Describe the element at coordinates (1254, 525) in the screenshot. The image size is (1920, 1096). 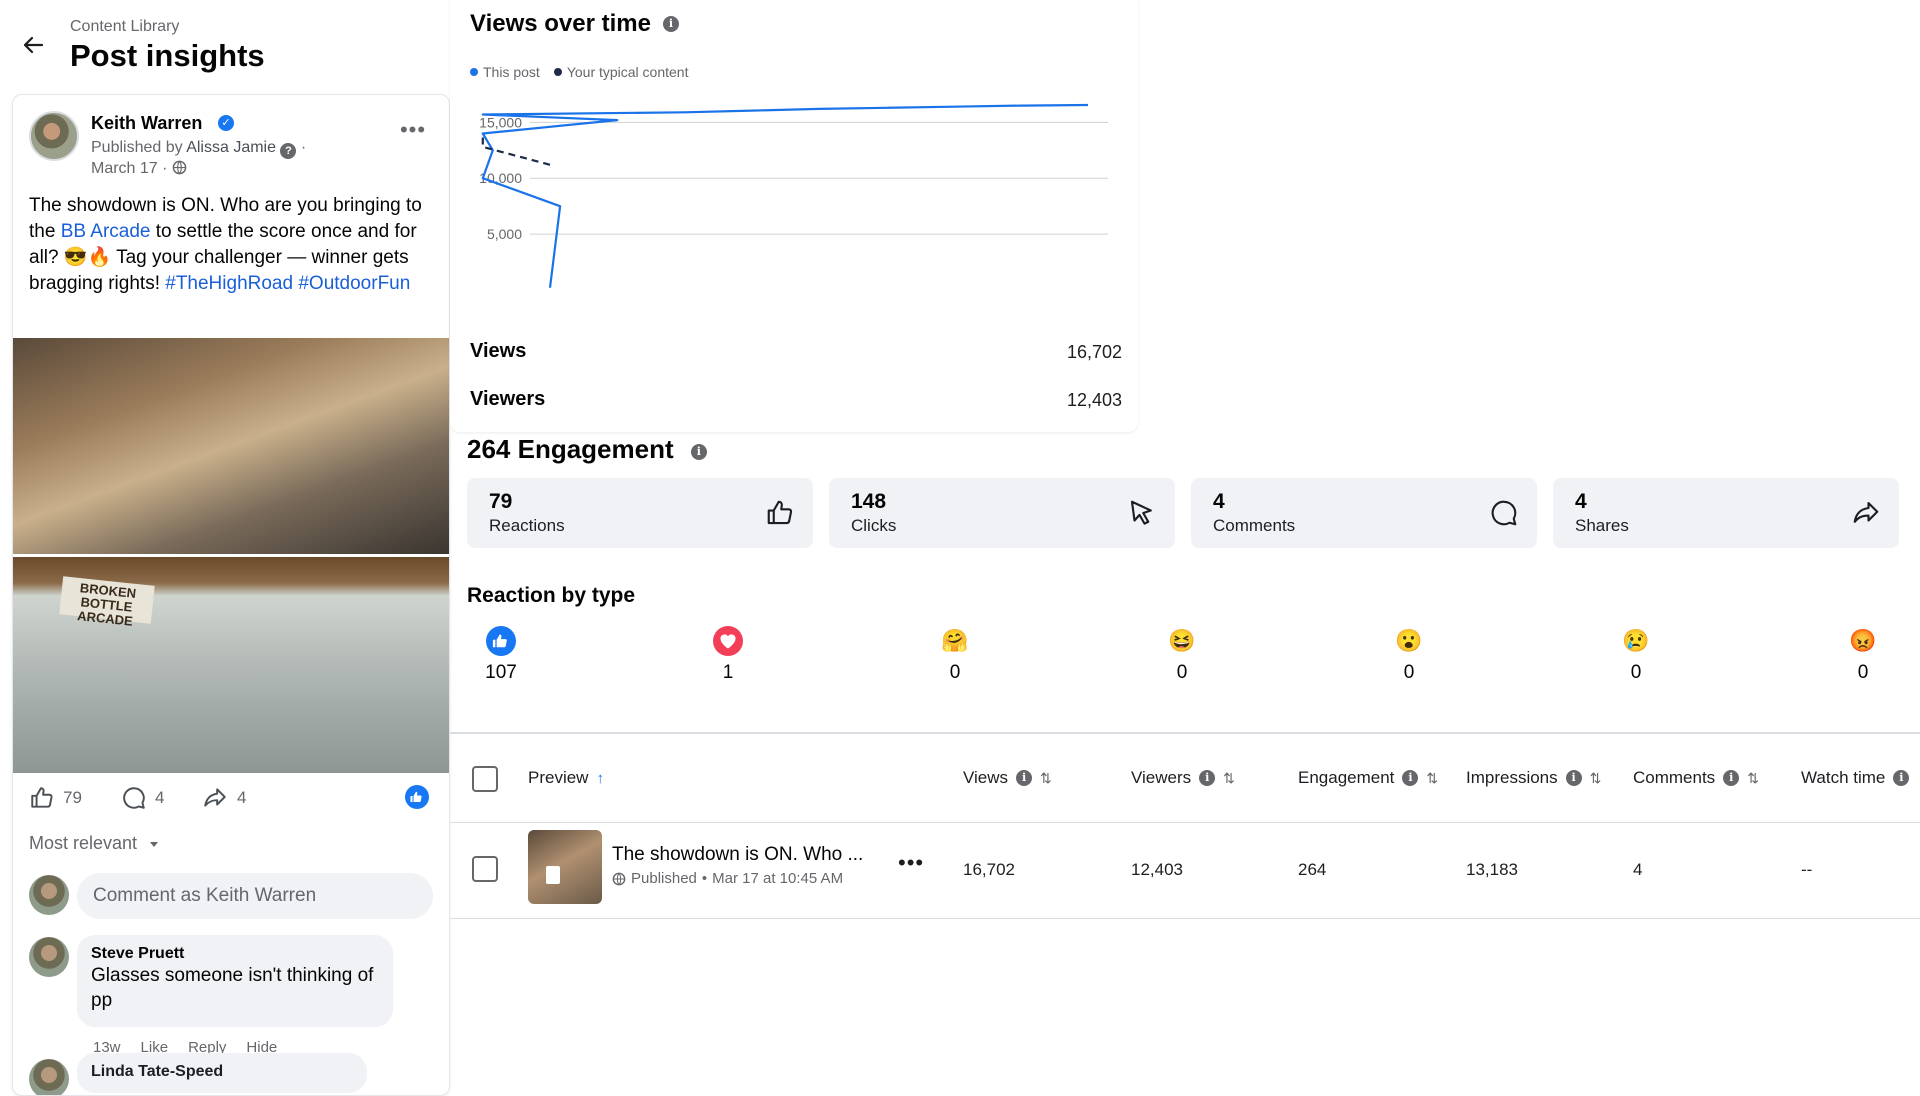
I see `comments-label: Comments` at that location.